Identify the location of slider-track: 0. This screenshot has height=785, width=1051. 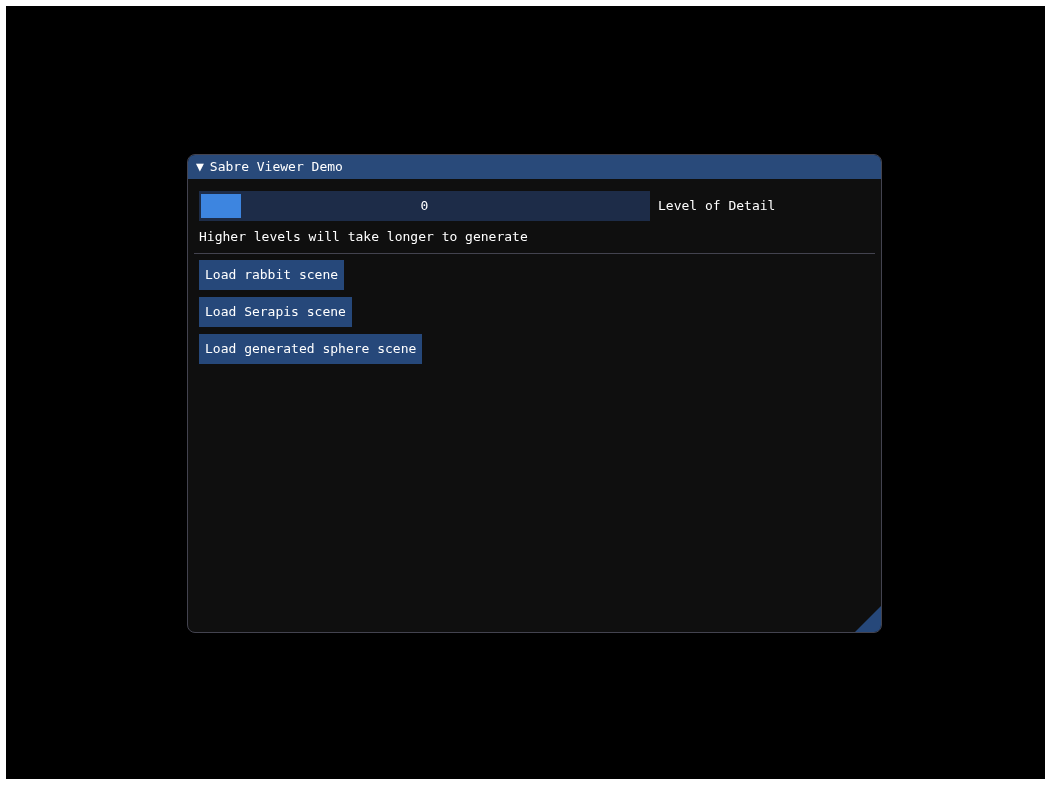
(424, 206).